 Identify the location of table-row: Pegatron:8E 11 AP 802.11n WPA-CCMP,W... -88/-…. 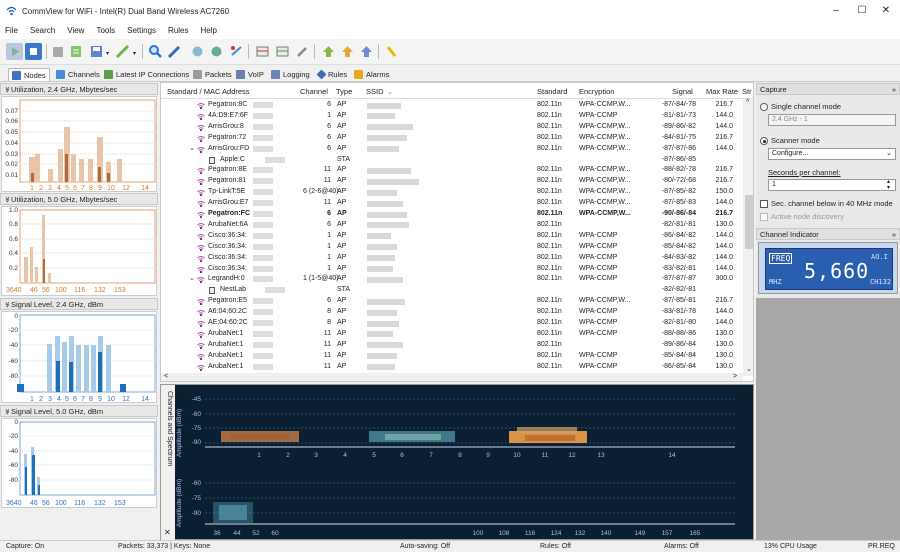
(457, 170).